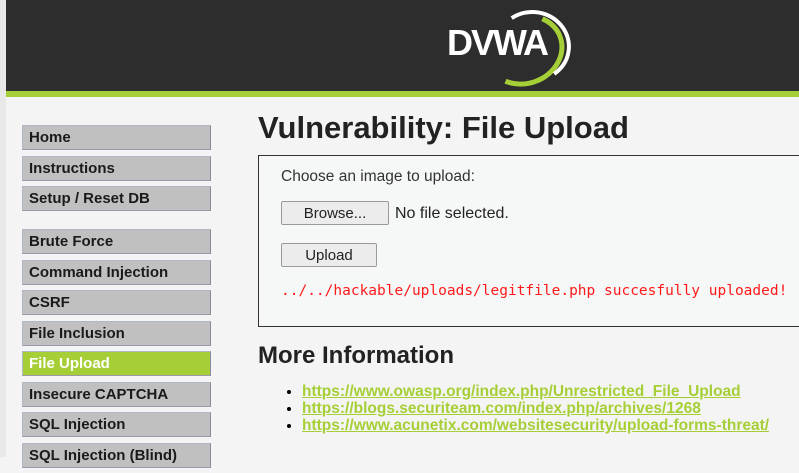 This screenshot has height=473, width=799. I want to click on sidebar-item-sql-injection: SQL Injection, so click(116, 424).